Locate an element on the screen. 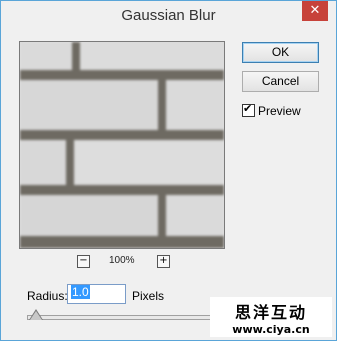 The height and width of the screenshot is (341, 337). checkmark-icon: ✔ is located at coordinates (248, 108).